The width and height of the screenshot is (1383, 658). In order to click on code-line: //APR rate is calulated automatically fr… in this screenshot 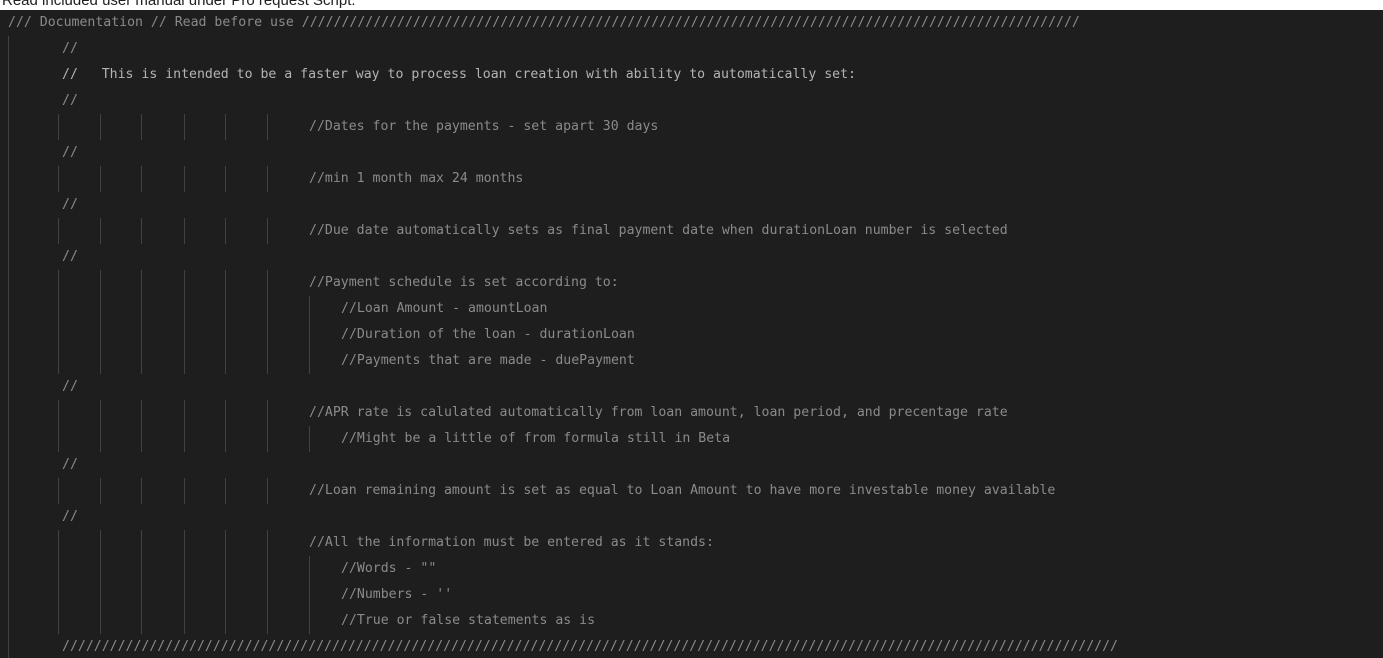, I will do `click(691, 413)`.